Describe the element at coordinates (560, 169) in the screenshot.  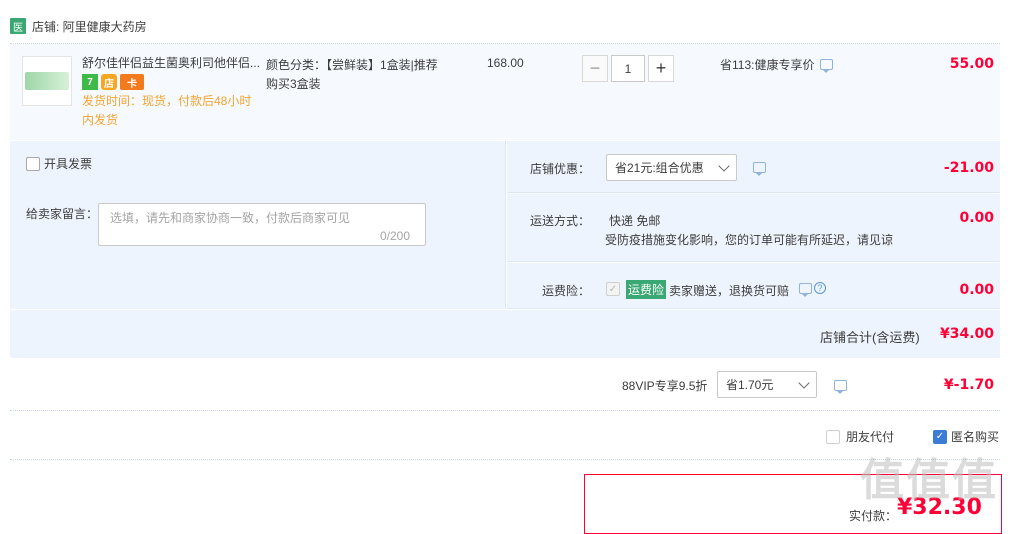
I see `shop-discount-label: 店铺优惠：` at that location.